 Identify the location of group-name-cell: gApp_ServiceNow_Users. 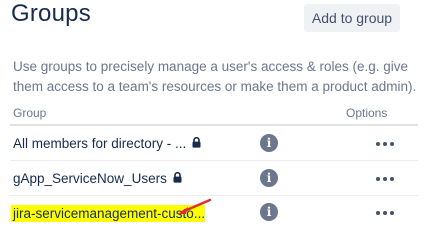
(97, 178).